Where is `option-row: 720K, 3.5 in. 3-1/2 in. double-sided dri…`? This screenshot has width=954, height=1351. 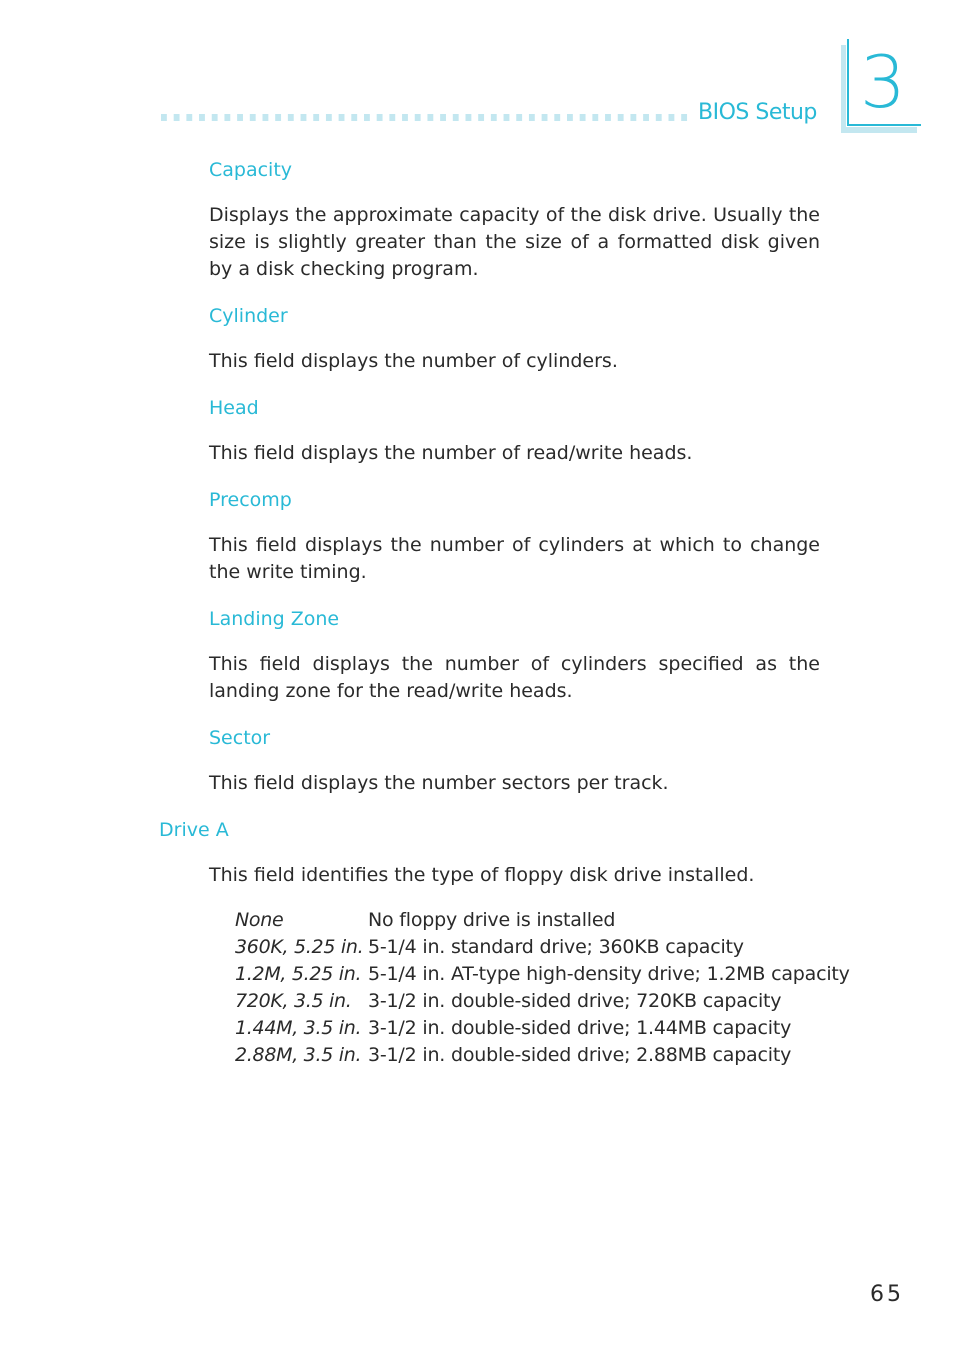 option-row: 720K, 3.5 in. 3-1/2 in. double-sided dri… is located at coordinates (542, 1001).